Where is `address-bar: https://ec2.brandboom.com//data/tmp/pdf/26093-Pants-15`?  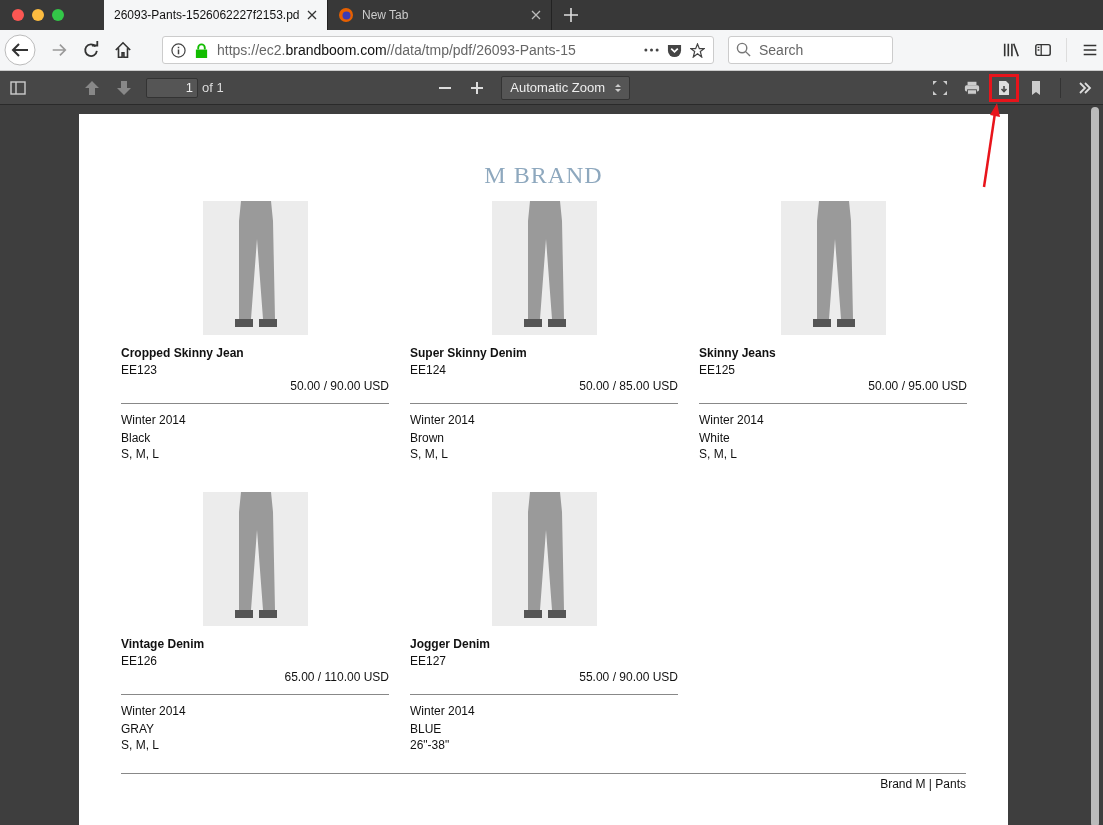
address-bar: https://ec2.brandboom.com//data/tmp/pdf/26093-Pants-15 is located at coordinates (438, 50).